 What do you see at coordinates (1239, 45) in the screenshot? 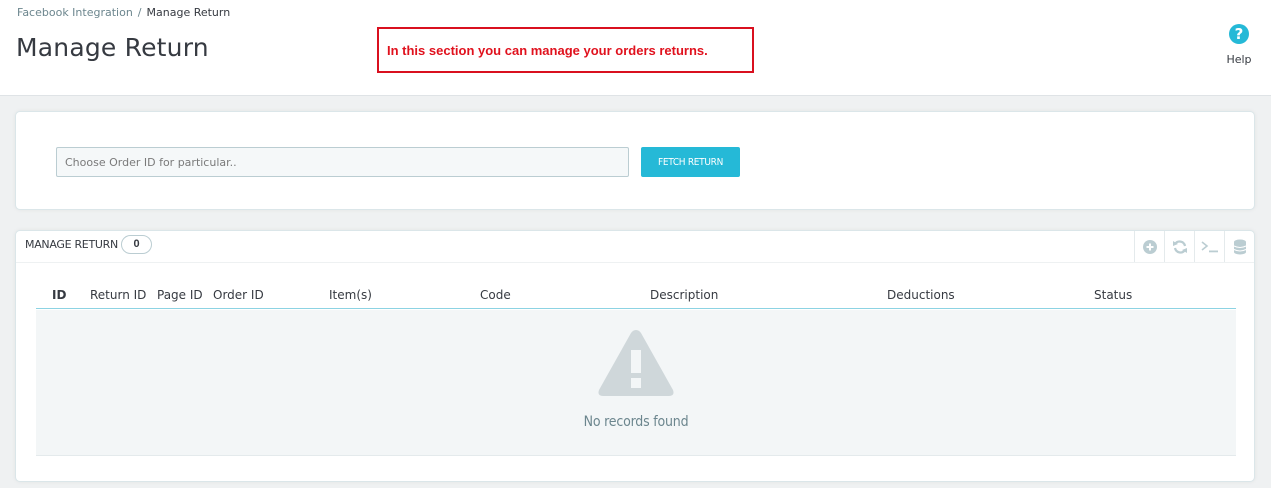
I see `help-button: ? Help` at bounding box center [1239, 45].